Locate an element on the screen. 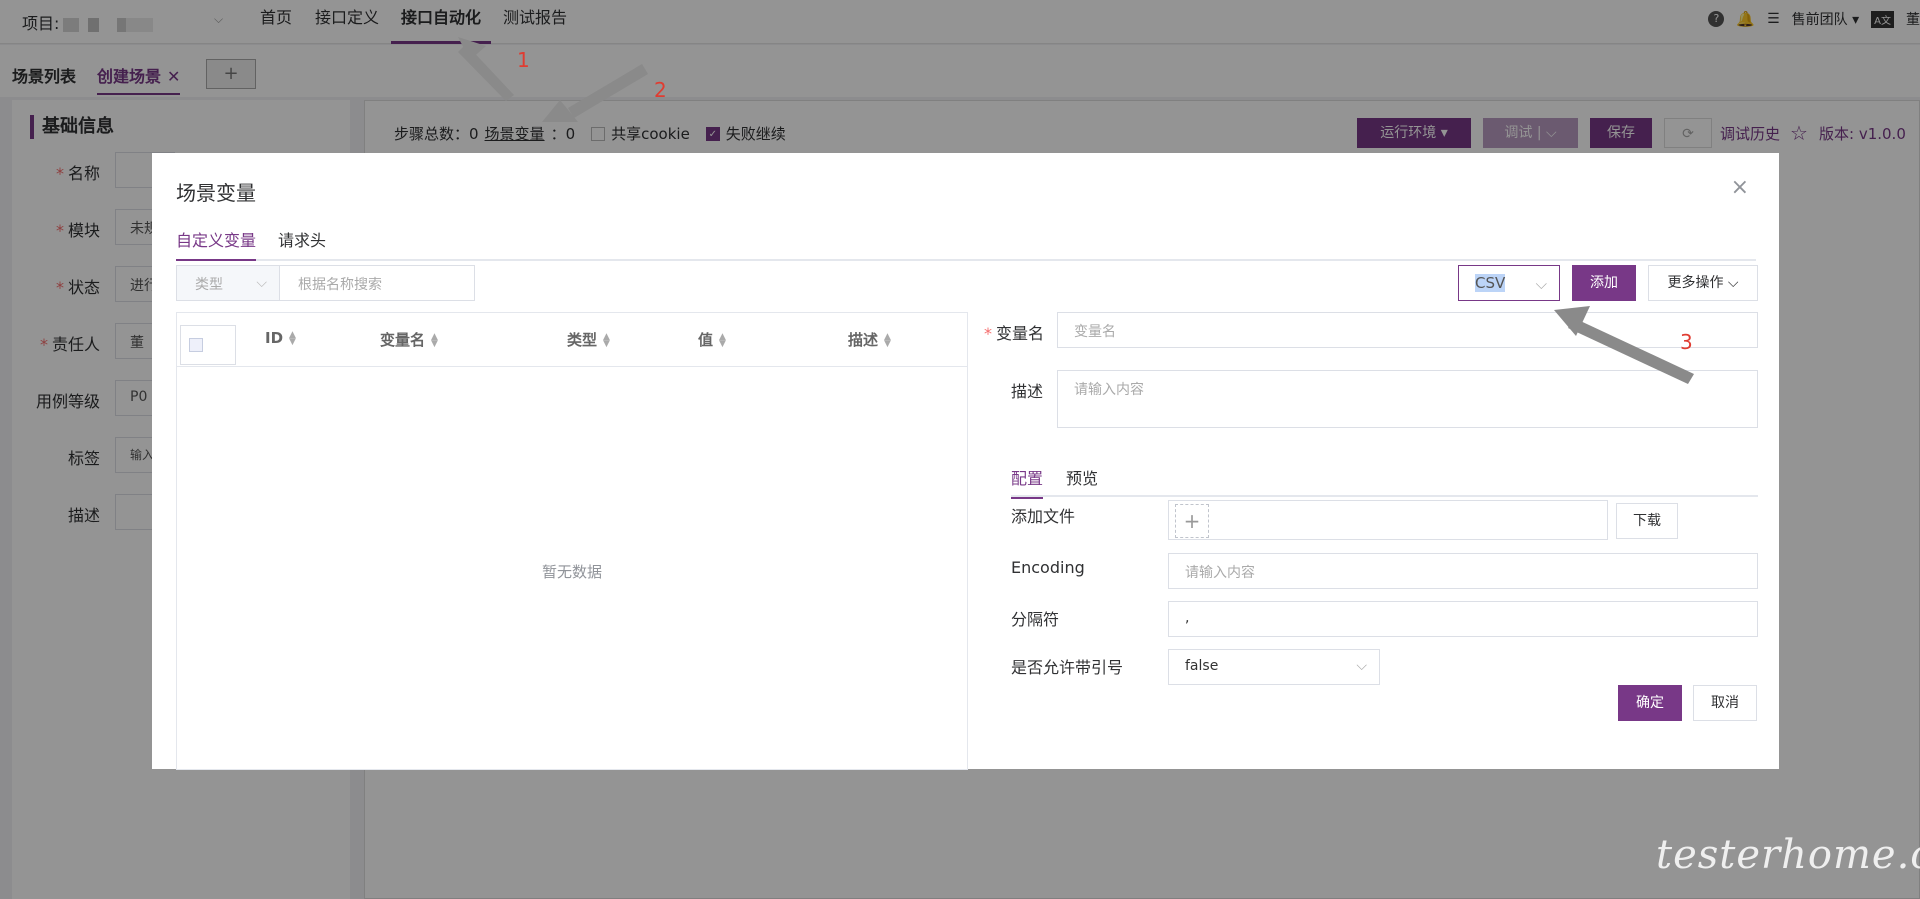 This screenshot has width=1920, height=899. watermark: testerhome.com is located at coordinates (1788, 855).